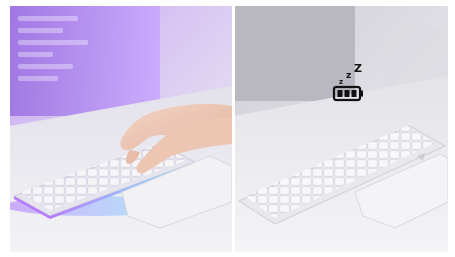  What do you see at coordinates (358, 68) in the screenshot?
I see `svg-text: Z` at bounding box center [358, 68].